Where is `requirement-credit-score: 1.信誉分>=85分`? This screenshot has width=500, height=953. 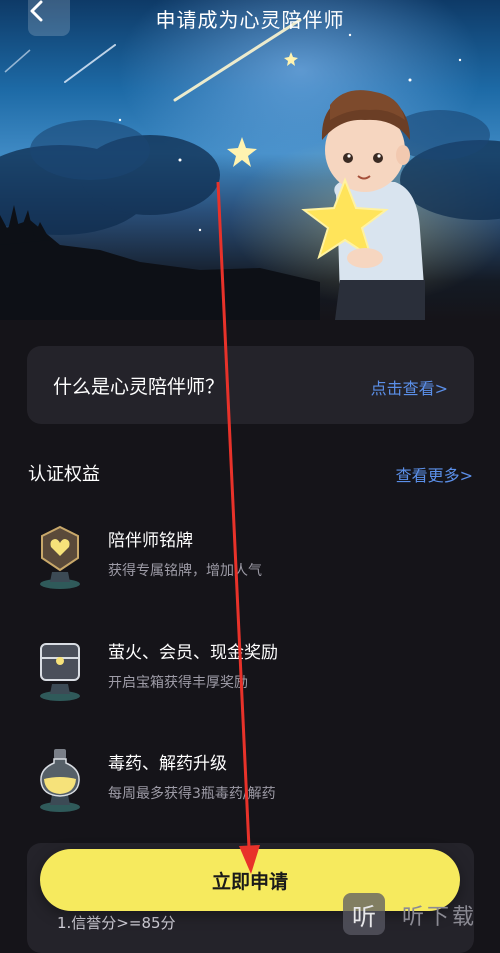
requirement-credit-score: 1.信誉分>=85分 is located at coordinates (116, 923).